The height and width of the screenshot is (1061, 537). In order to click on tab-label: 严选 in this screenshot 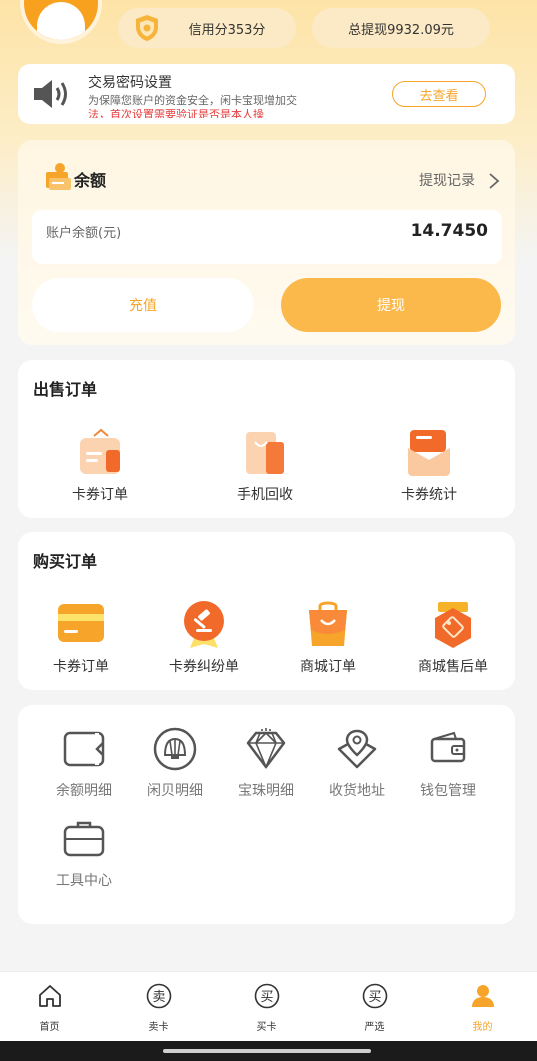, I will do `click(374, 1027)`.